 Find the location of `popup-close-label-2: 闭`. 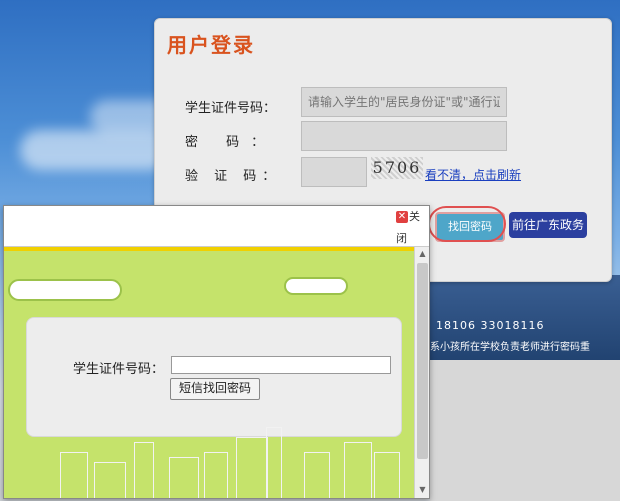

popup-close-label-2: 闭 is located at coordinates (401, 238).